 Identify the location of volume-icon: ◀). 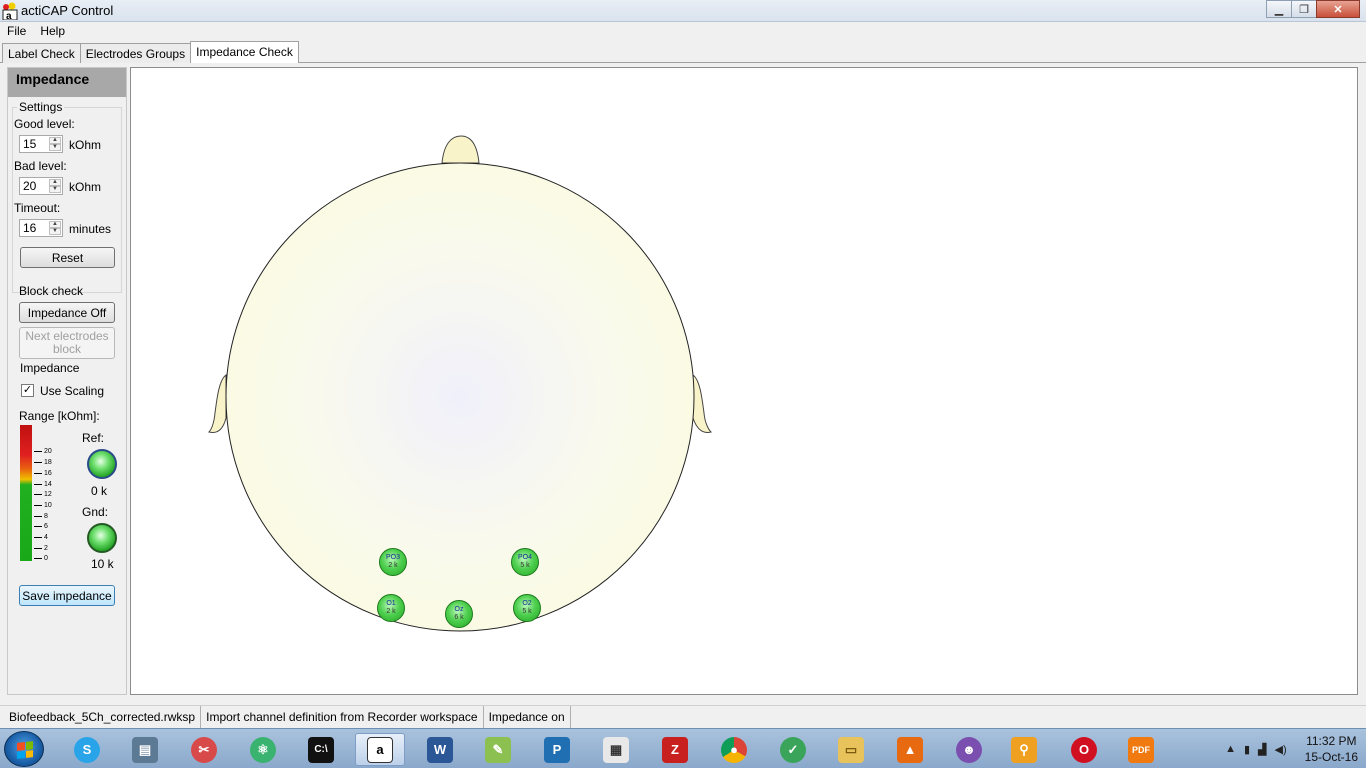
(1281, 749).